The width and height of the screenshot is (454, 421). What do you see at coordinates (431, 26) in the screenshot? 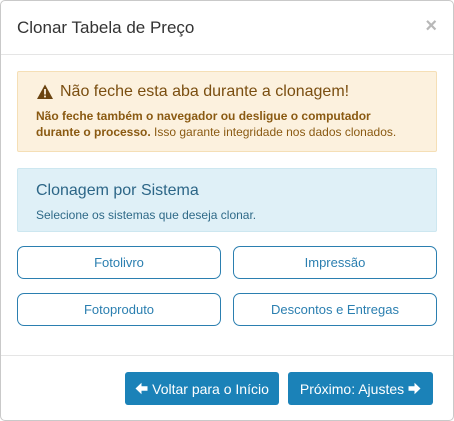
I see `close-button: ×` at bounding box center [431, 26].